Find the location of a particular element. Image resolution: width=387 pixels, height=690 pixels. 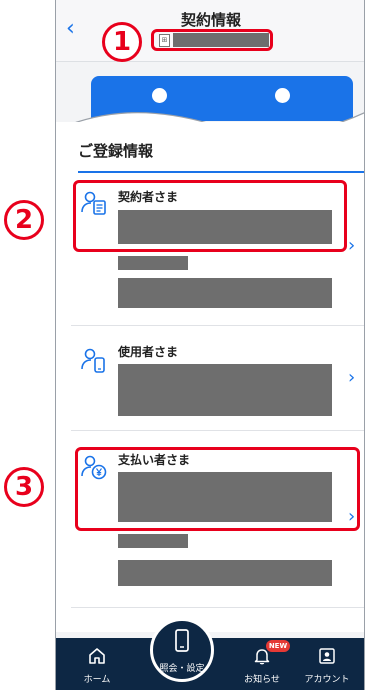

tab-home-label: ホーム is located at coordinates (97, 680).